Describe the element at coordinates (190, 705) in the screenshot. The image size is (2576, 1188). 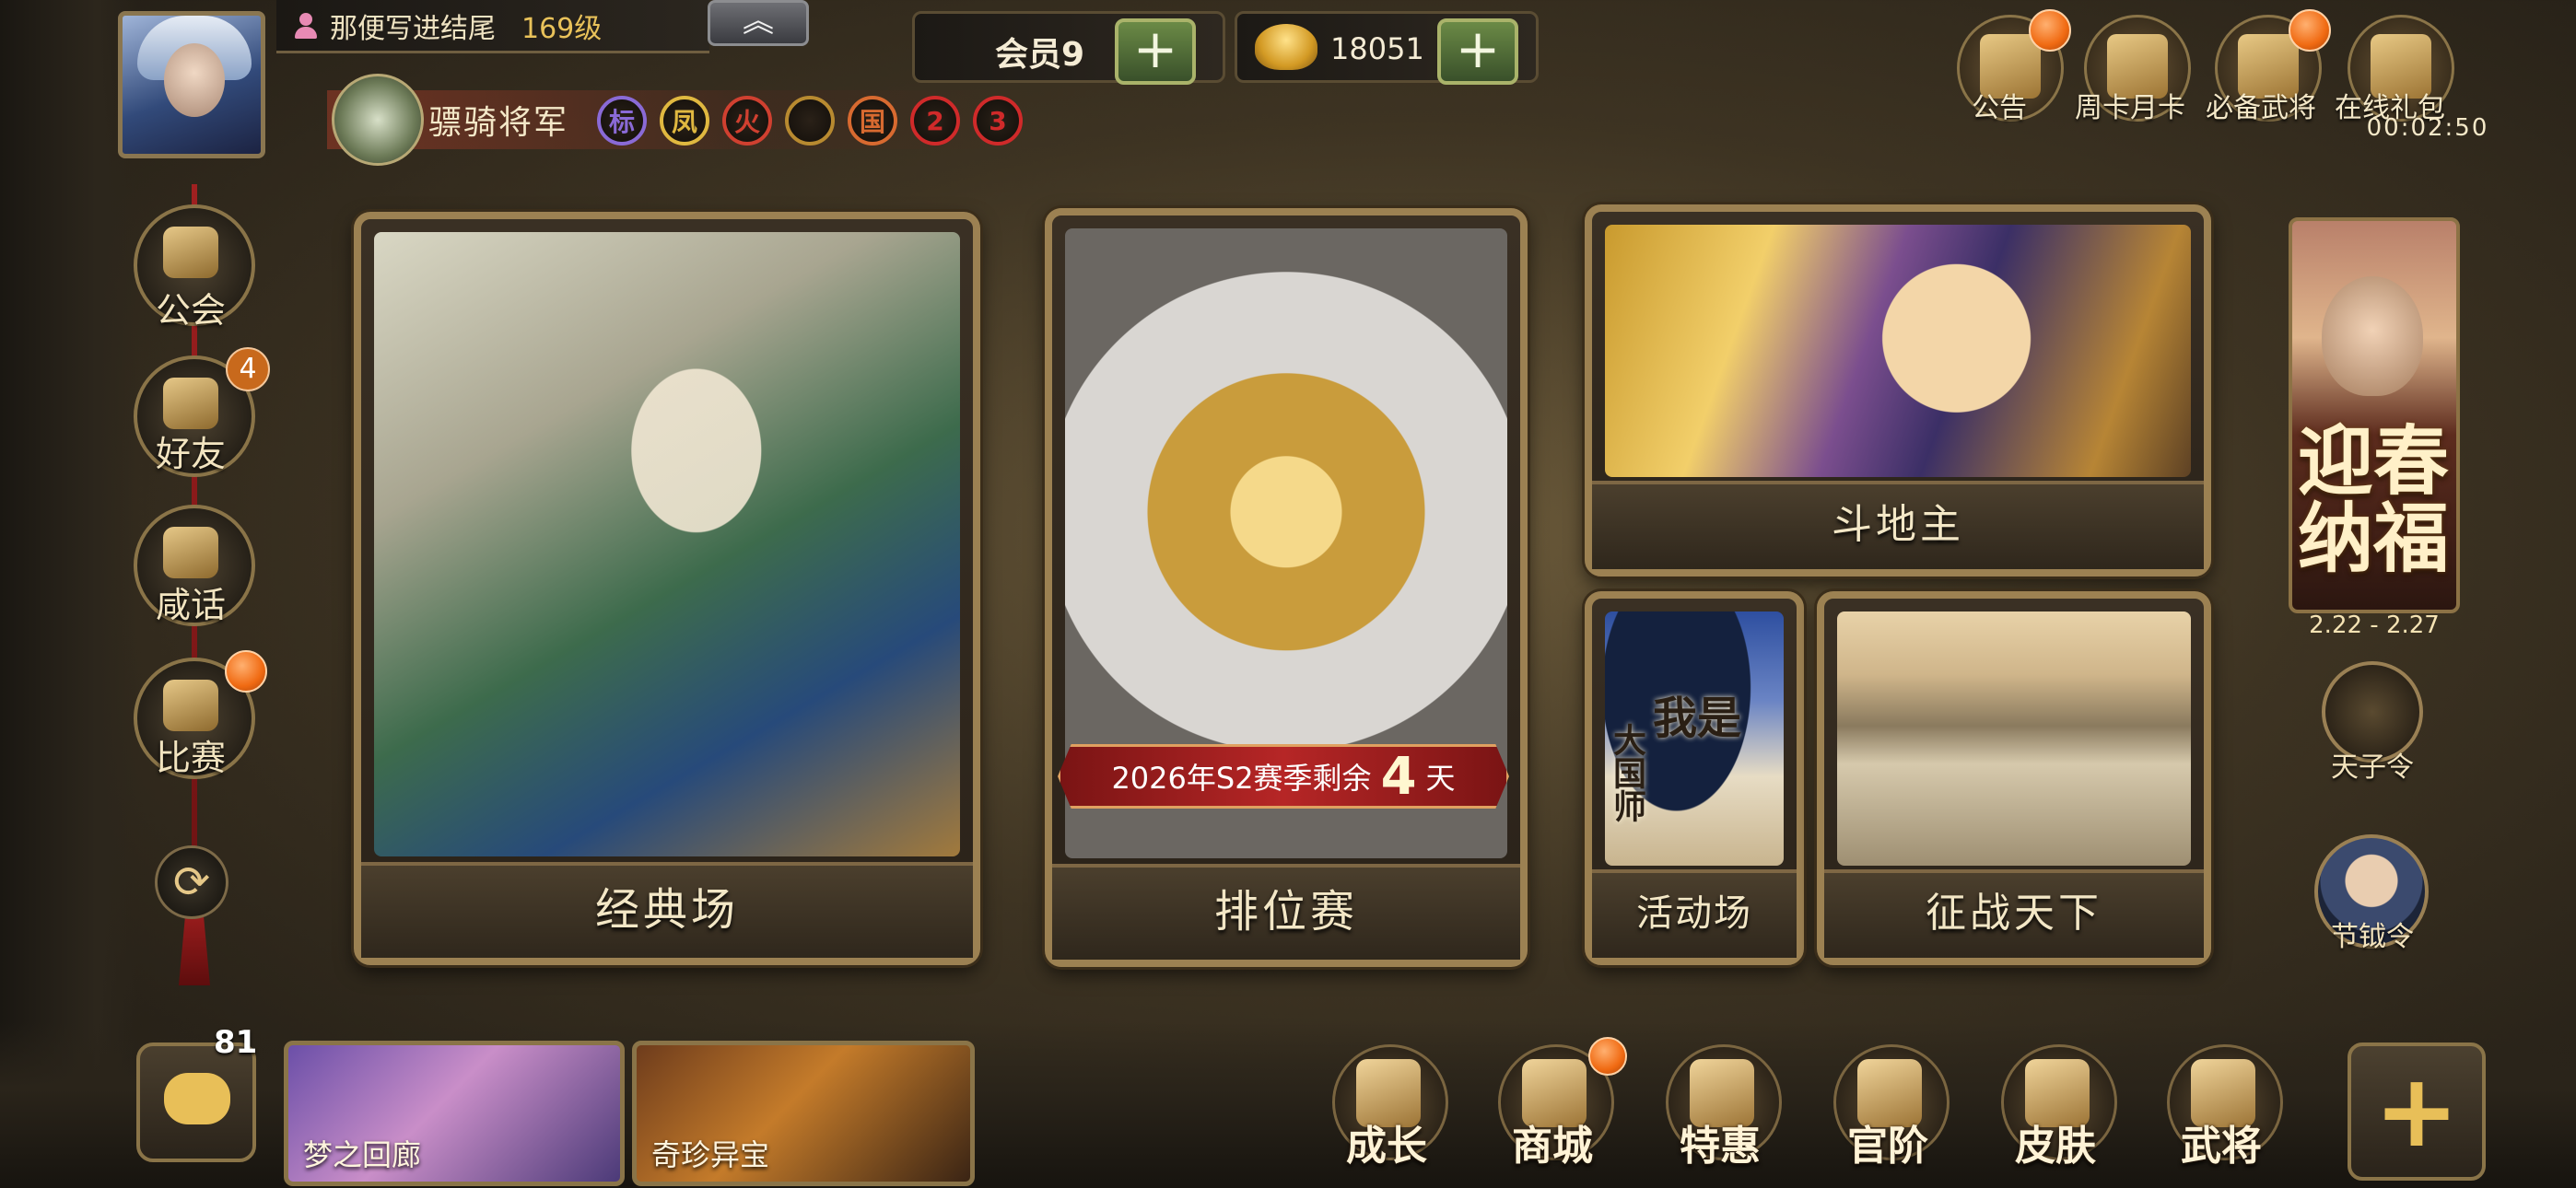
I see `swords-icon` at that location.